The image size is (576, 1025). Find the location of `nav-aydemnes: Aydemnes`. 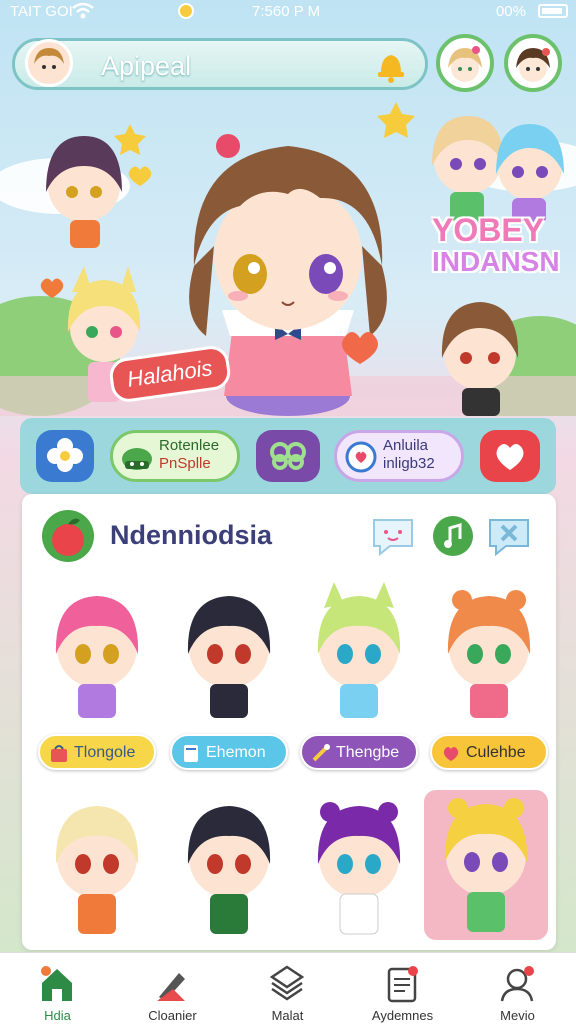

nav-aydemnes: Aydemnes is located at coordinates (402, 989).